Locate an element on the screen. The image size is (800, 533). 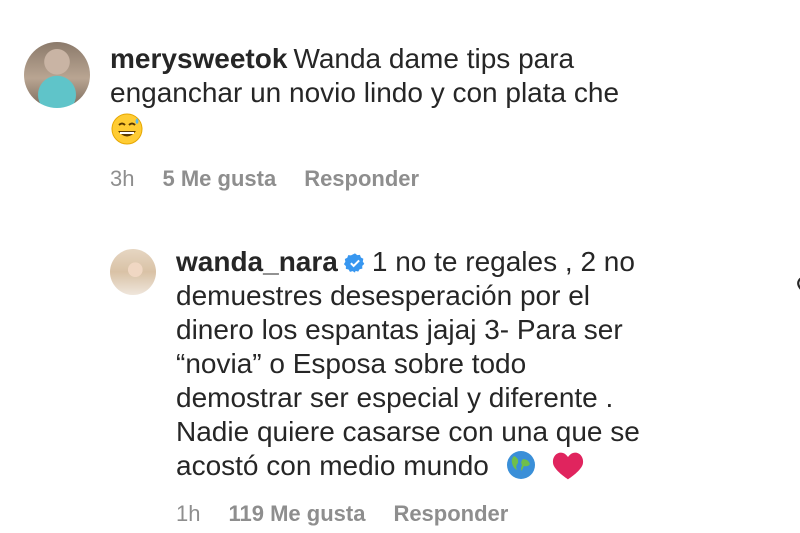
like-heart-icon is located at coordinates (798, 286).